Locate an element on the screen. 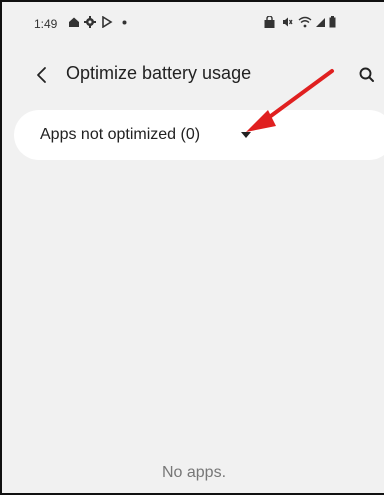 The height and width of the screenshot is (495, 384). home-icon is located at coordinates (74, 22).